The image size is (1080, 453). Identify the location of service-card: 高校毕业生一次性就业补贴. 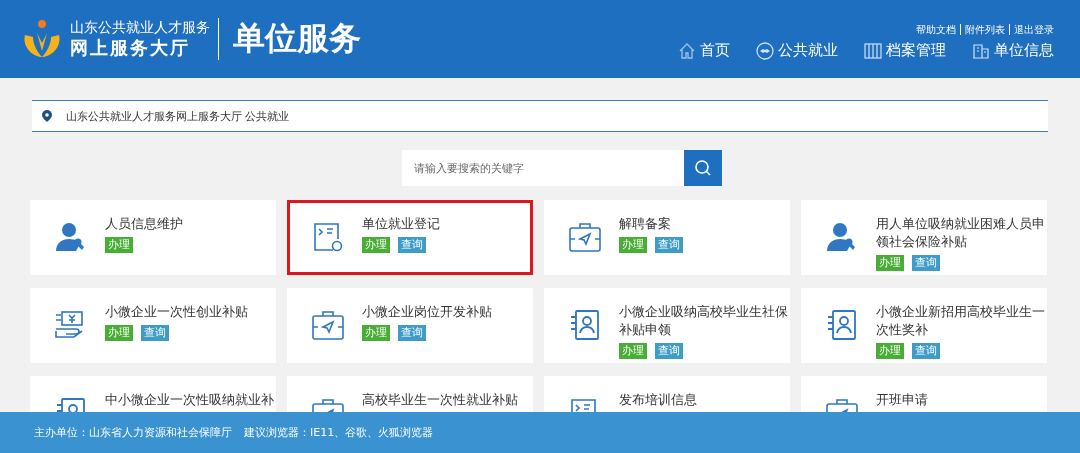
(410, 394).